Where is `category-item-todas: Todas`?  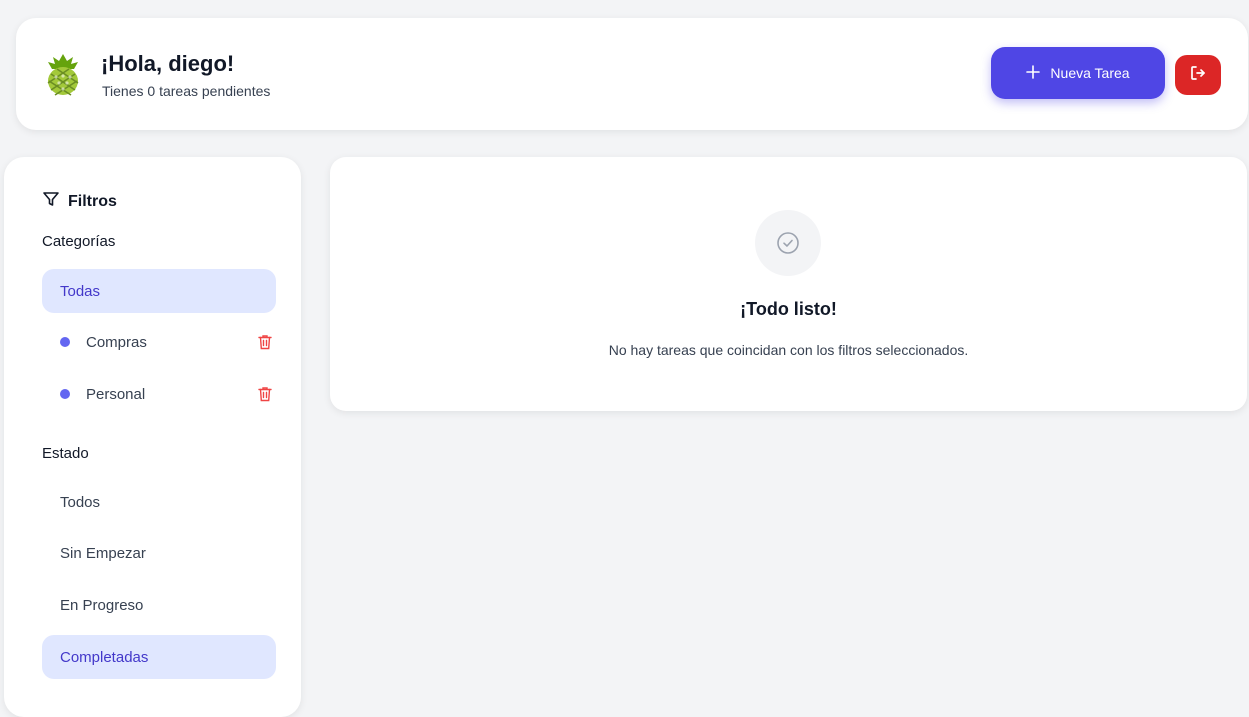 category-item-todas: Todas is located at coordinates (159, 291).